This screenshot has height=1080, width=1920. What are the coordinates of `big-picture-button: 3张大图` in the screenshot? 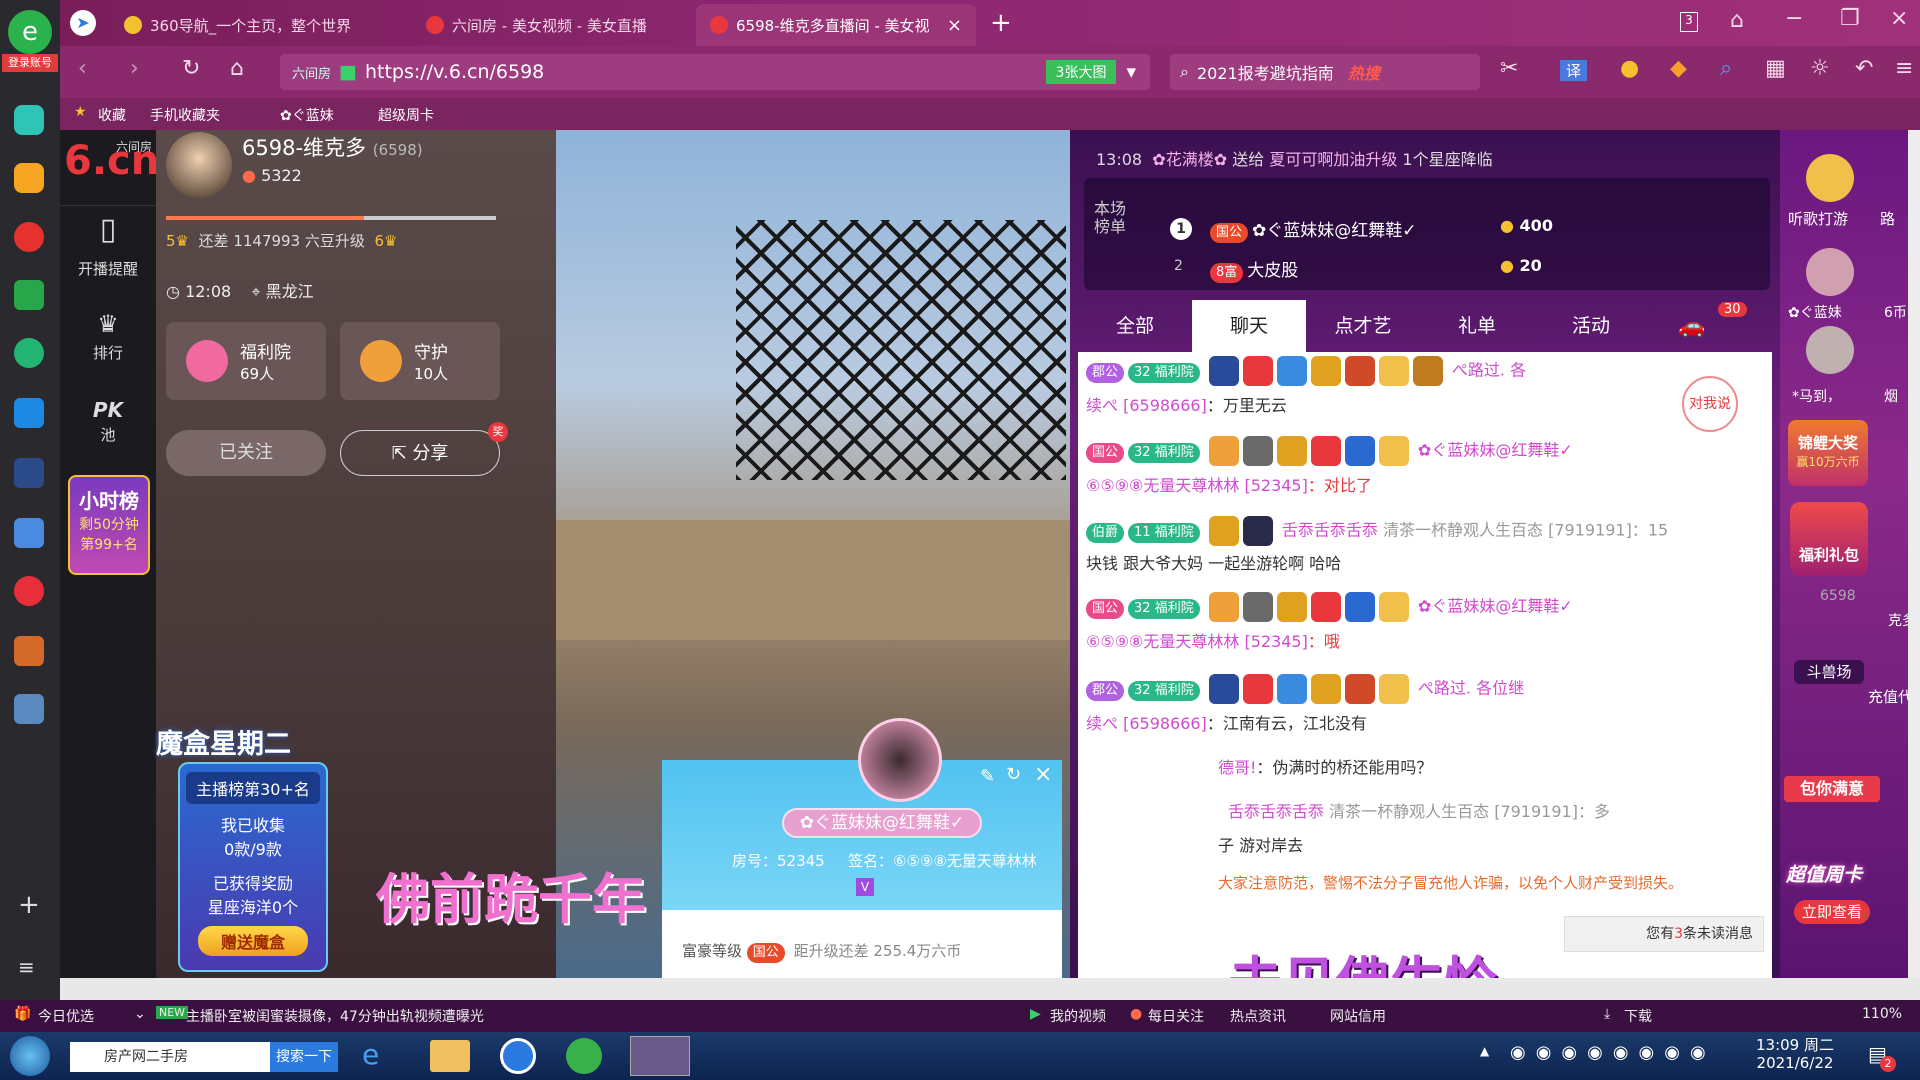 It's located at (1081, 72).